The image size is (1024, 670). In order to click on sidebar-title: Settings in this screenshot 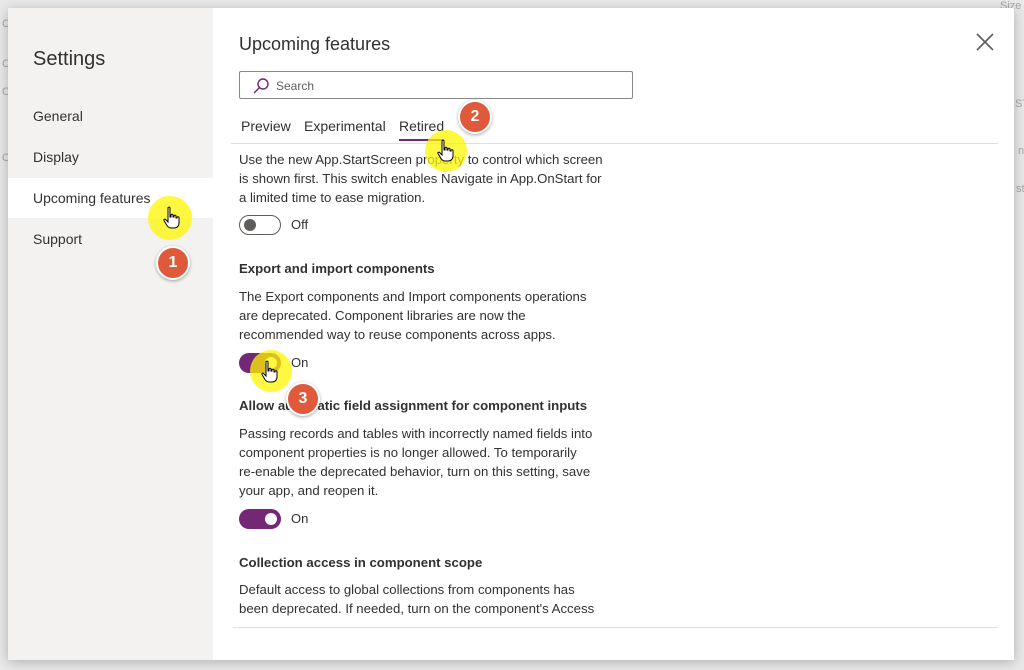, I will do `click(69, 59)`.